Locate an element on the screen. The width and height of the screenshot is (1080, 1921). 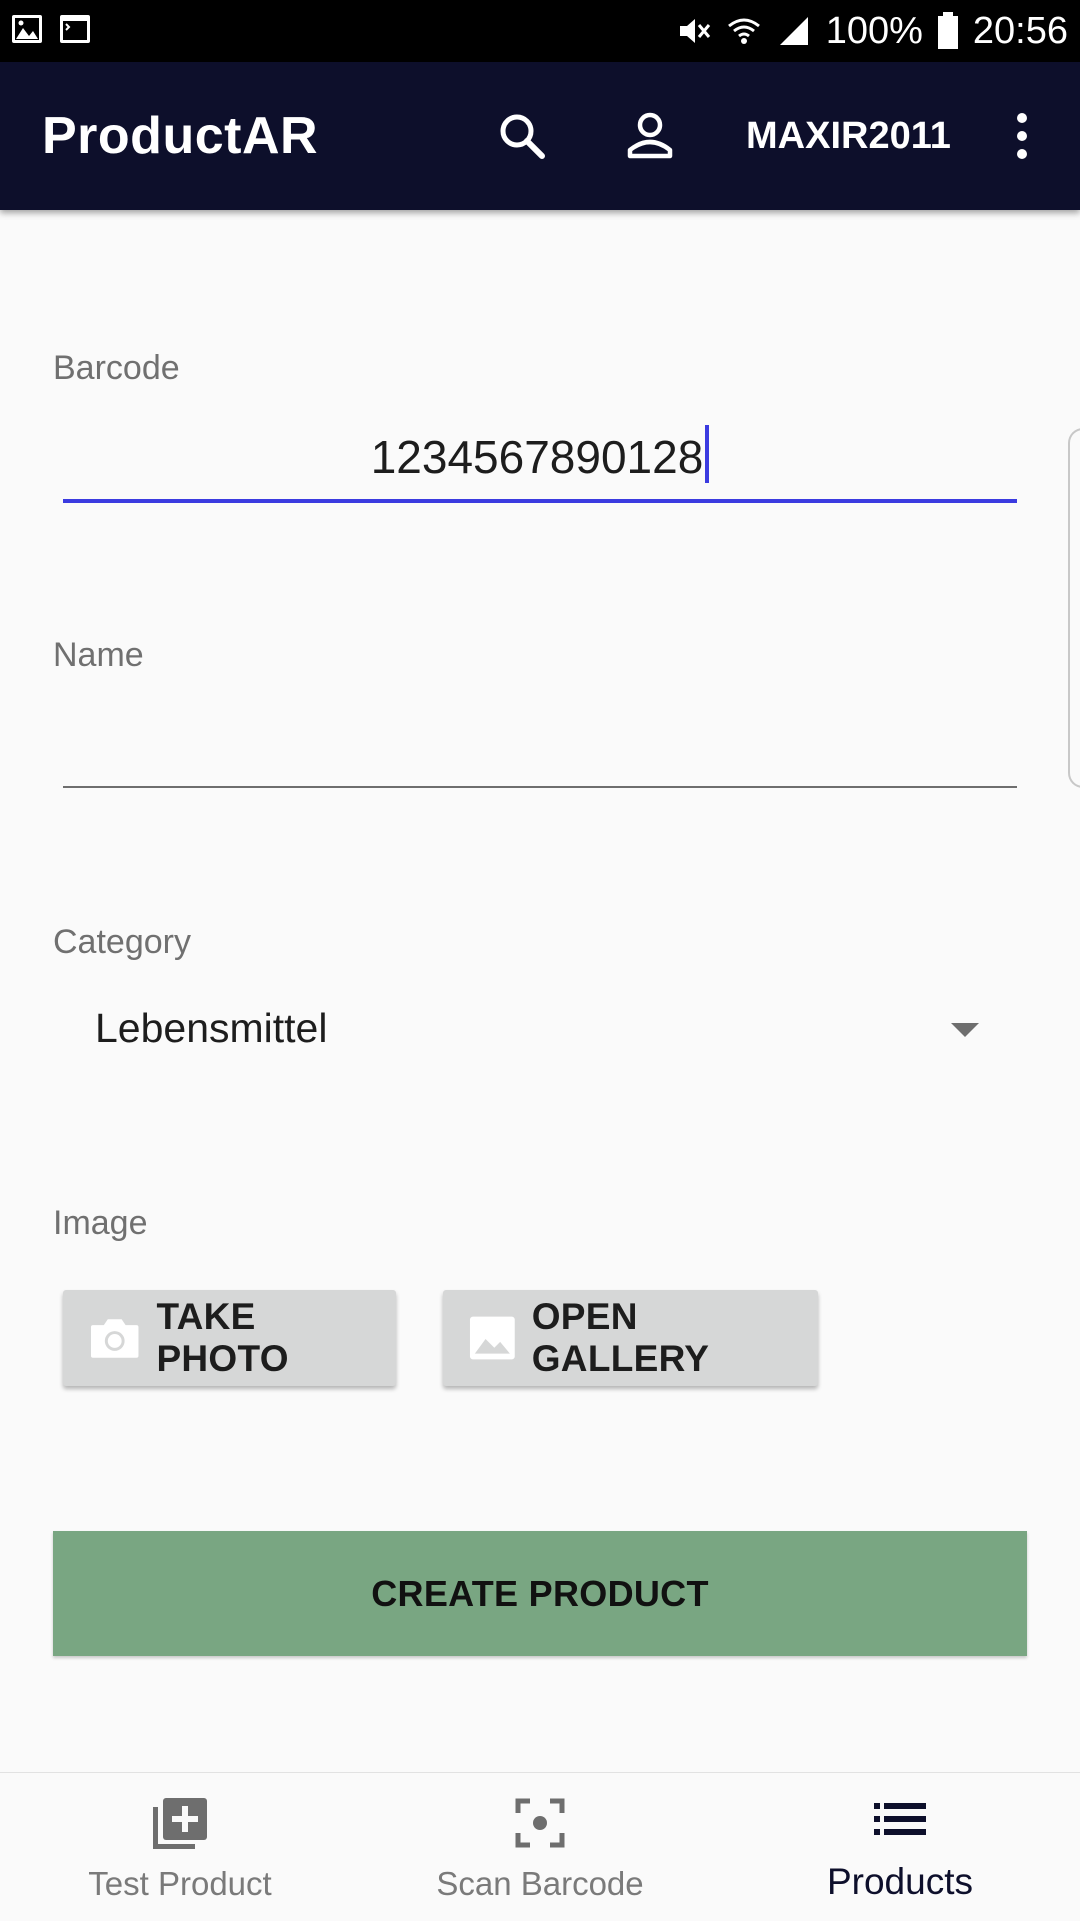
search-icon is located at coordinates (522, 136).